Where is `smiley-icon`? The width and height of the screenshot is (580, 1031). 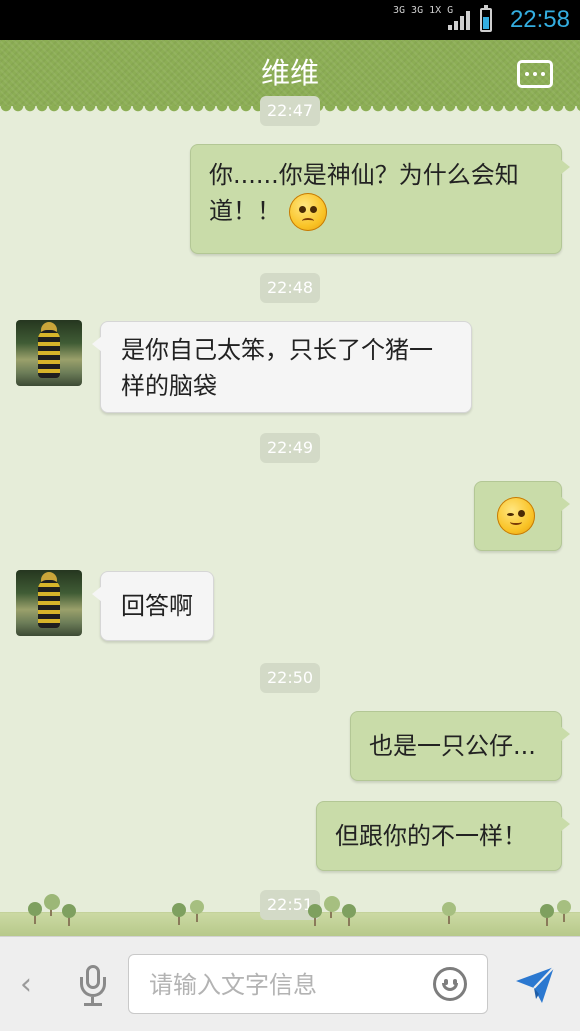 smiley-icon is located at coordinates (450, 984).